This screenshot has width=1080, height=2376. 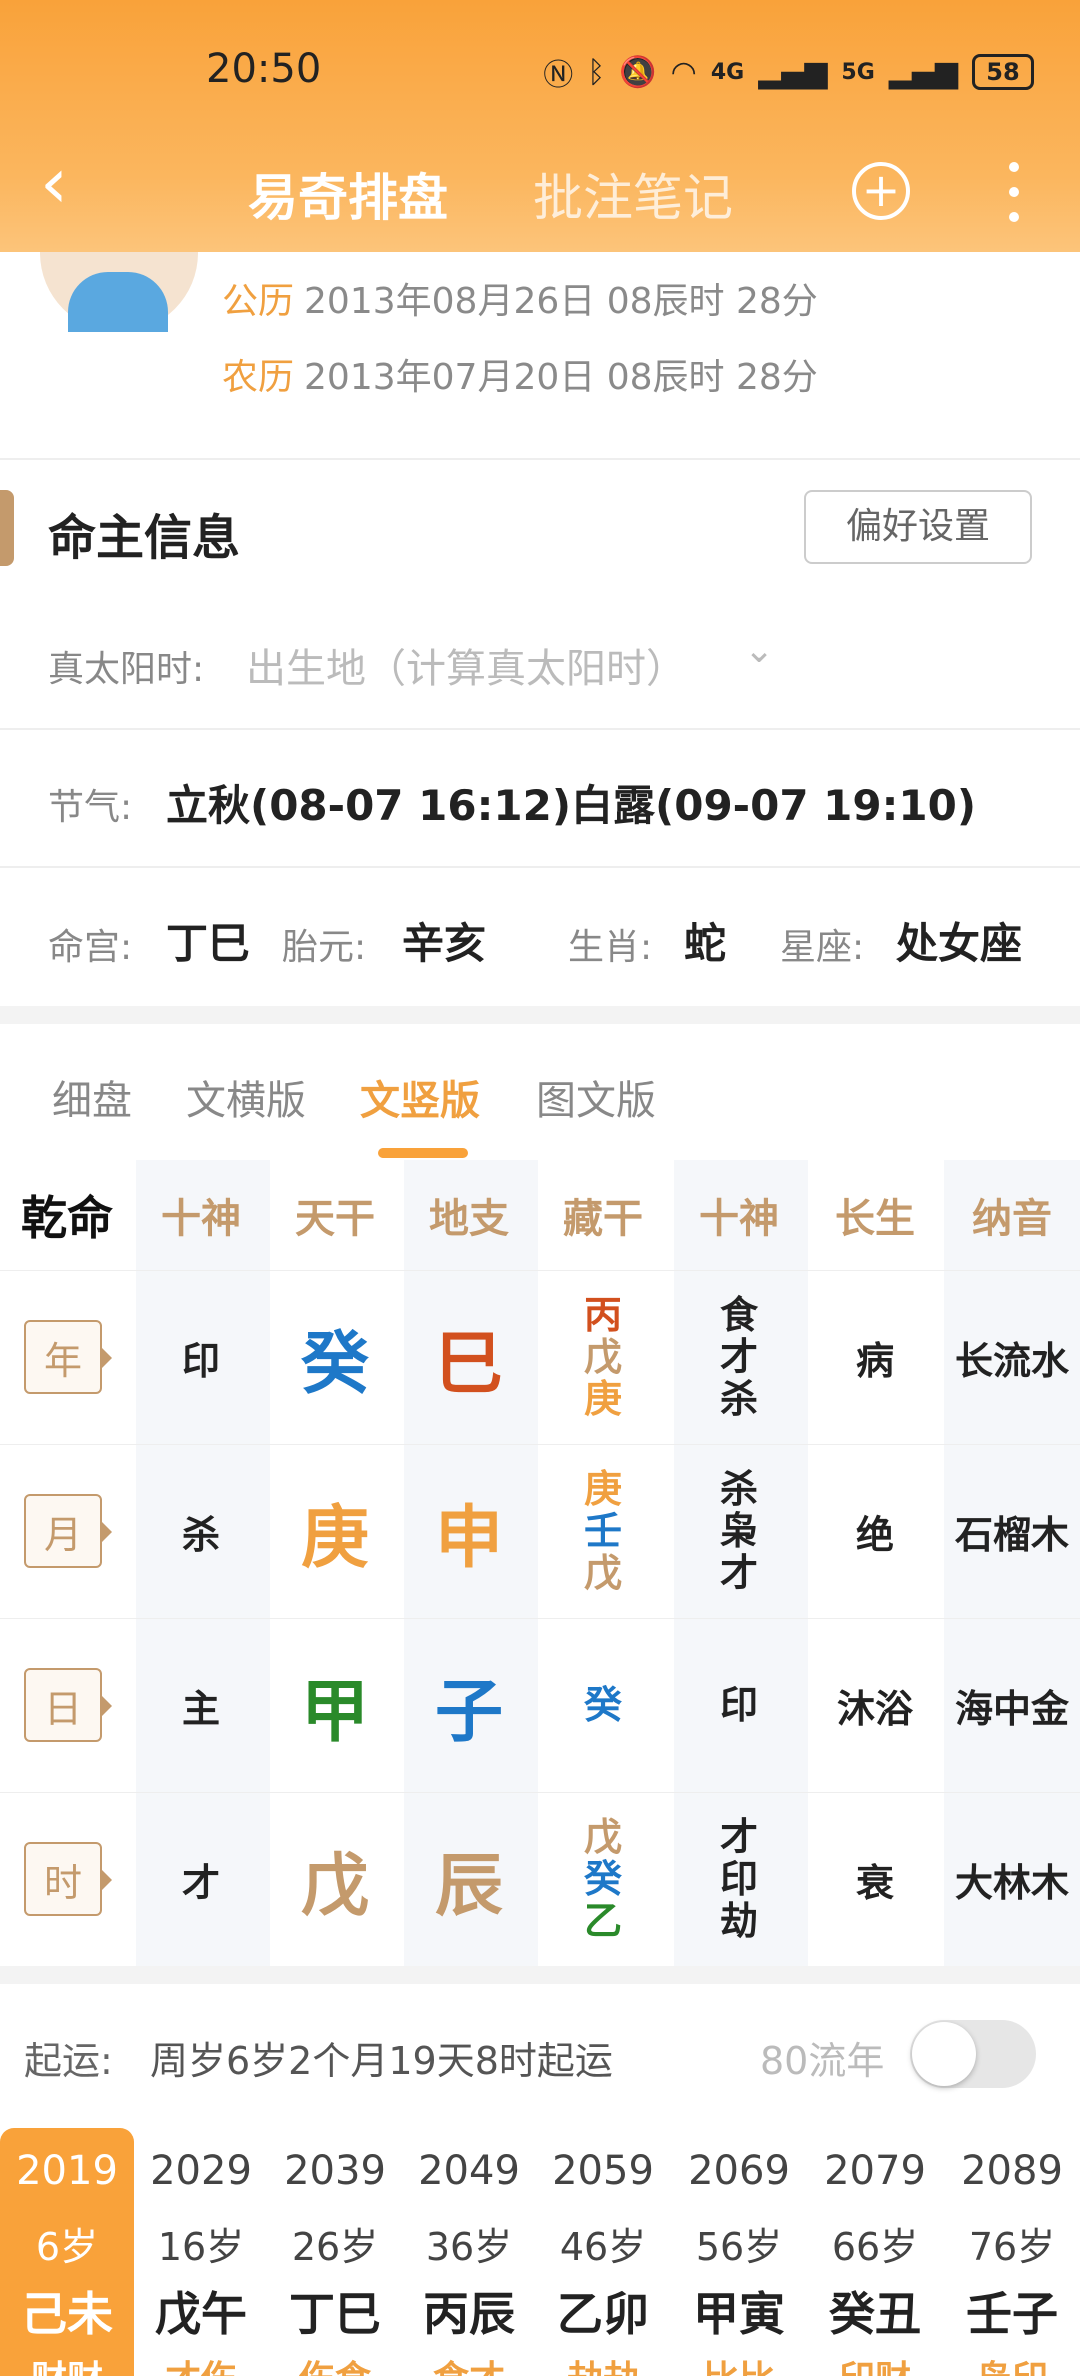 I want to click on shishen-month: 杀, so click(x=200, y=1534).